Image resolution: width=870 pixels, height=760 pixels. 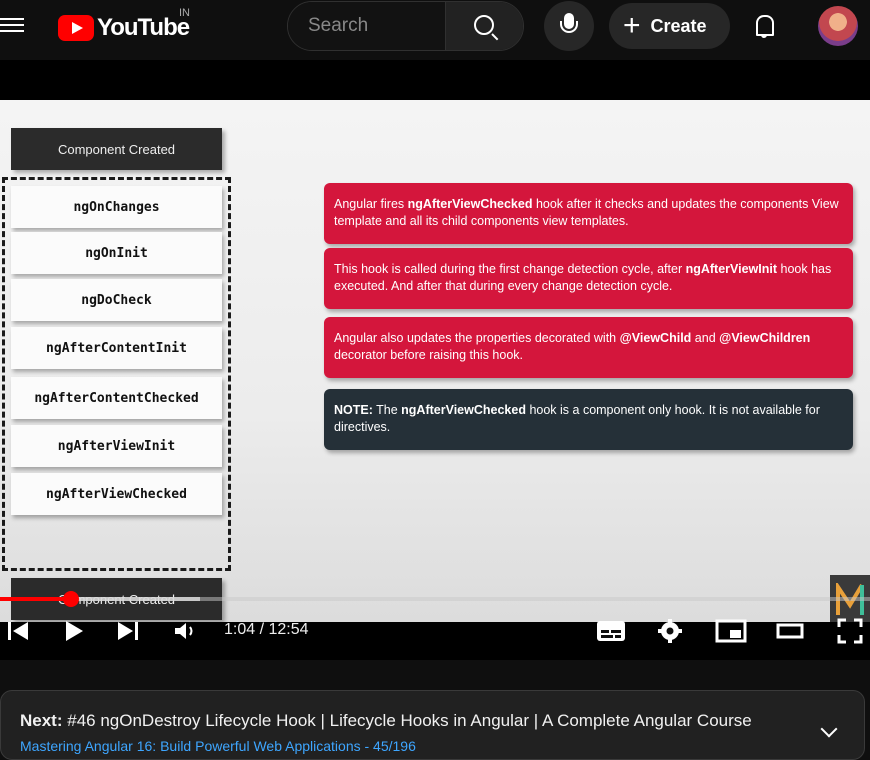 What do you see at coordinates (850, 631) in the screenshot?
I see `fullscreen-icon` at bounding box center [850, 631].